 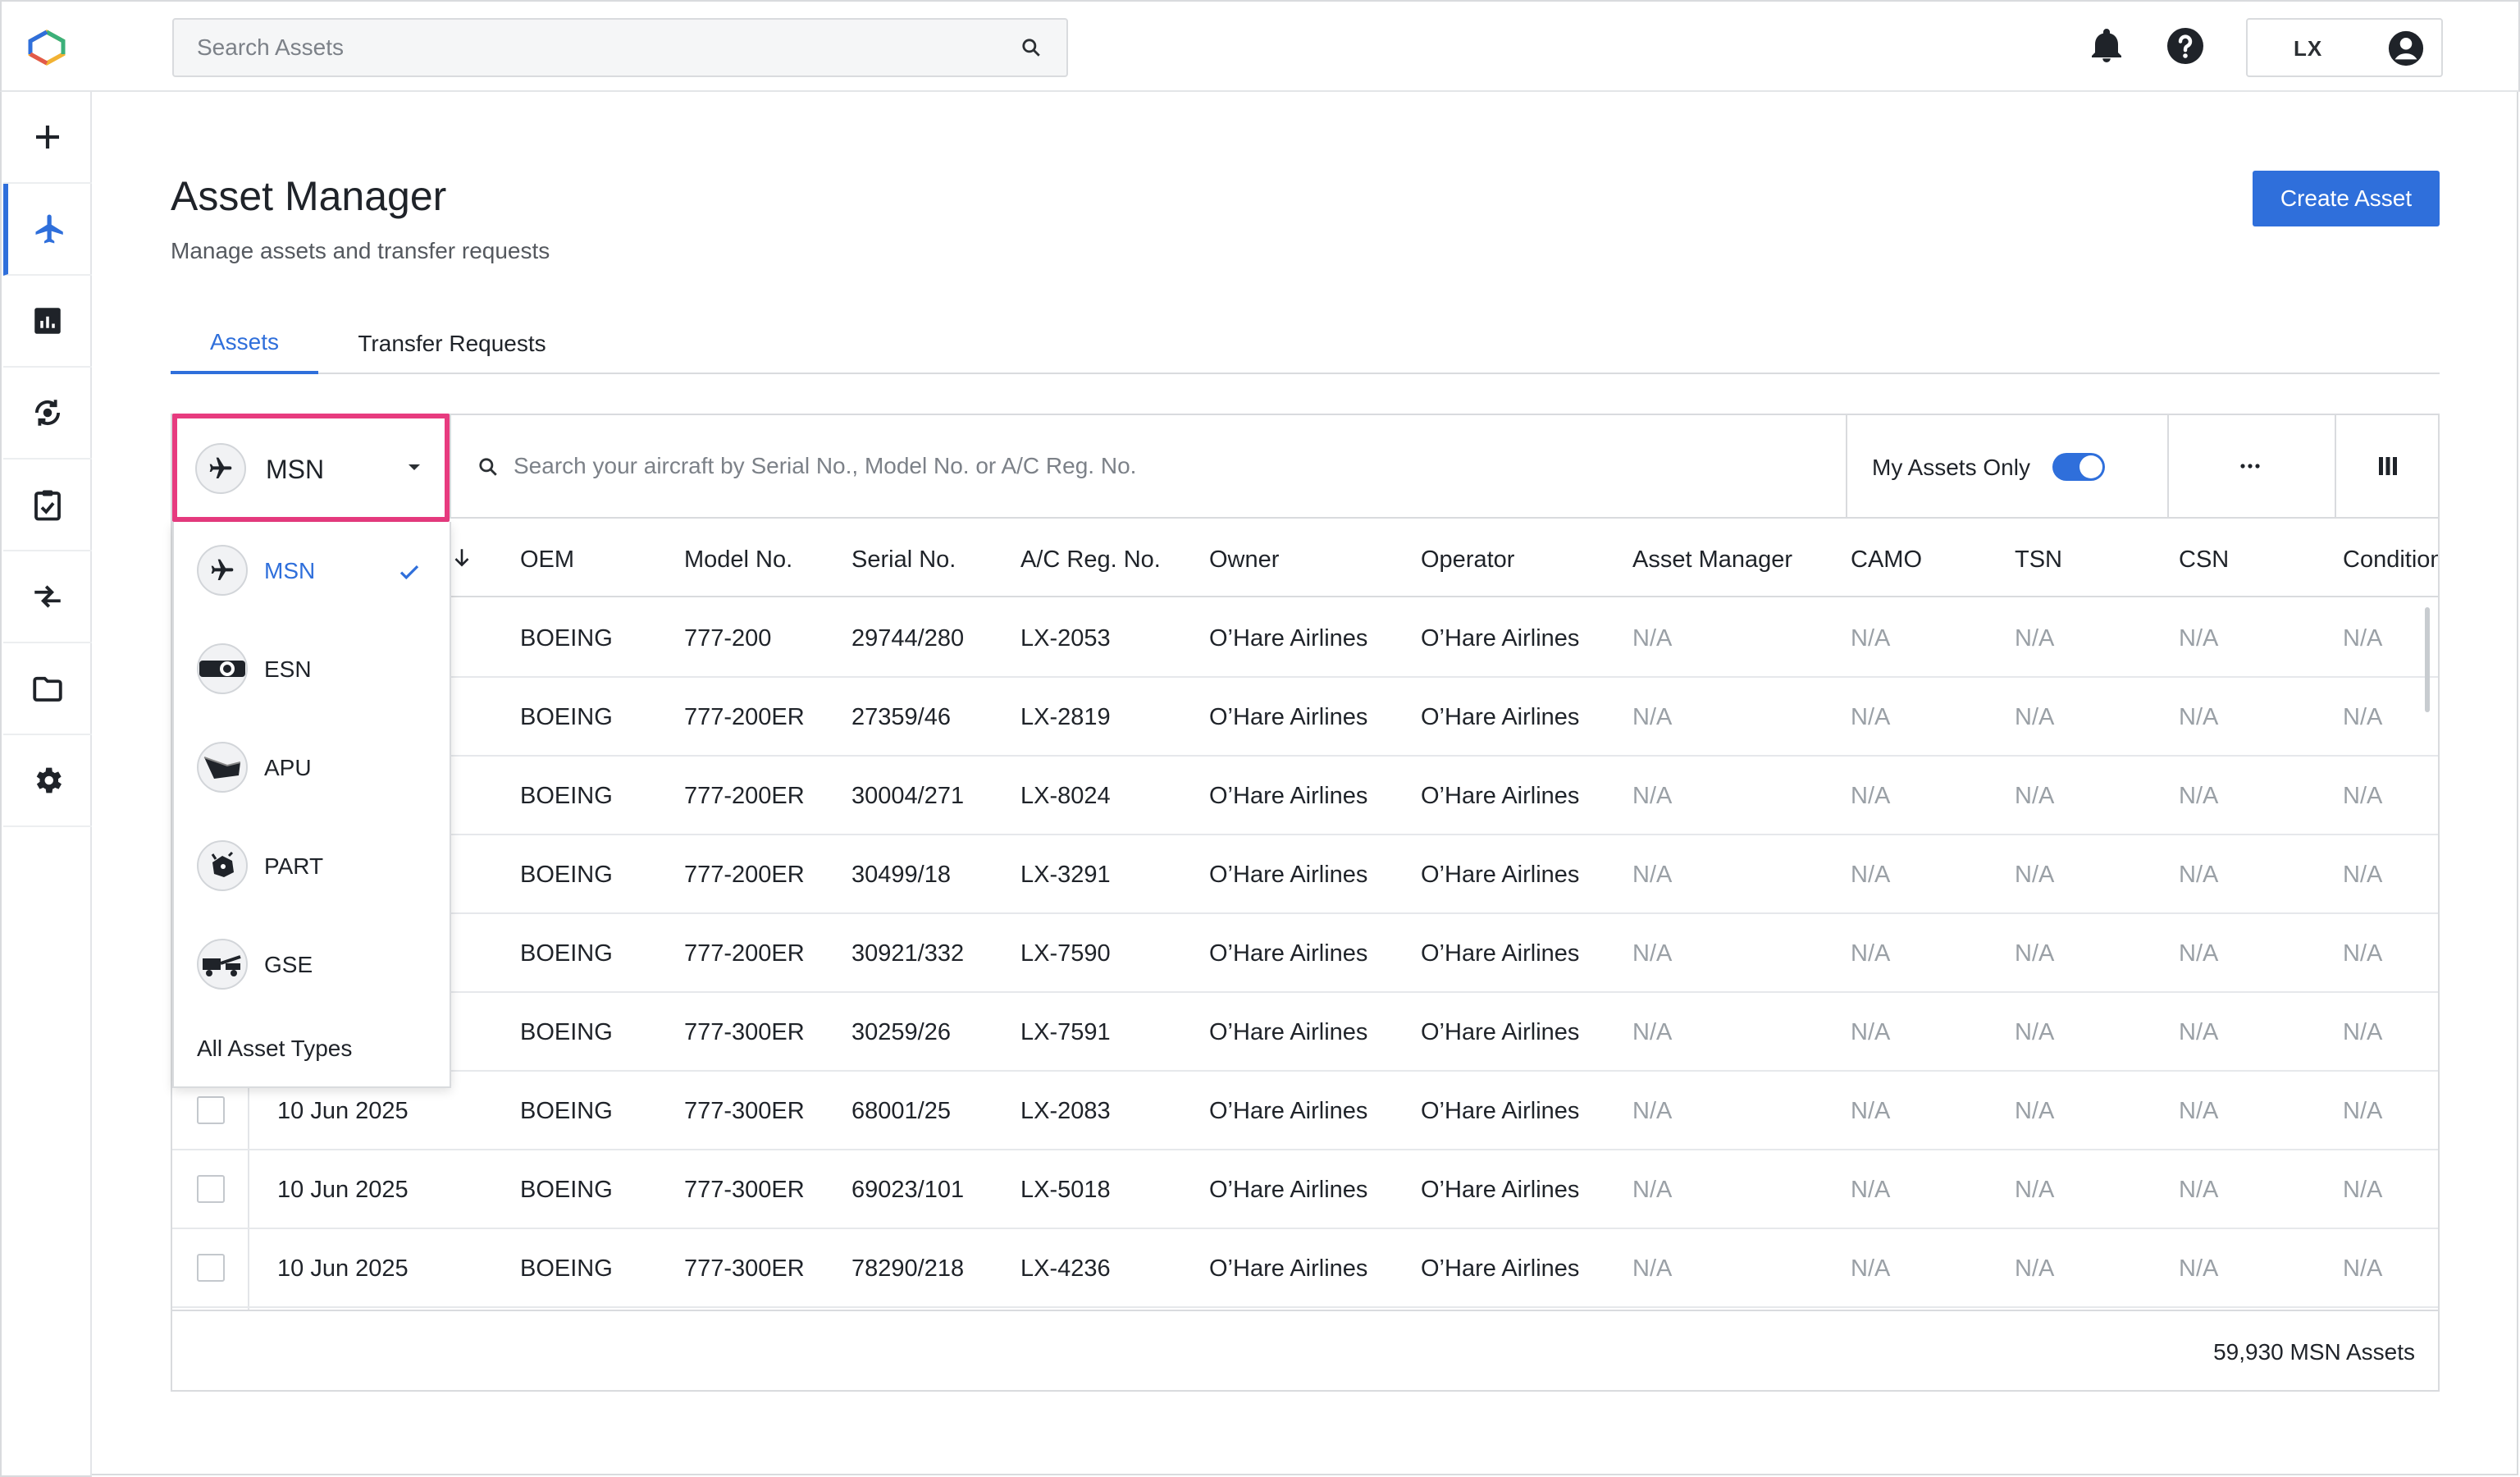 What do you see at coordinates (222, 864) in the screenshot?
I see `part-icon` at bounding box center [222, 864].